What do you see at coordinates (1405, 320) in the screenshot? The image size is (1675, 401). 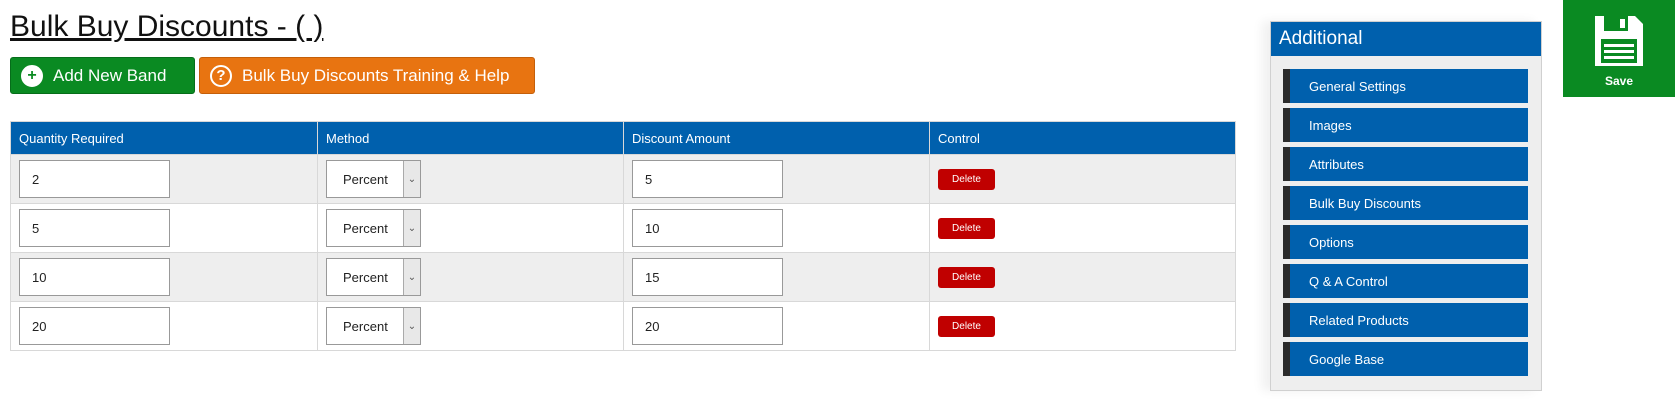 I see `sidebar-item-related-products: Related Products` at bounding box center [1405, 320].